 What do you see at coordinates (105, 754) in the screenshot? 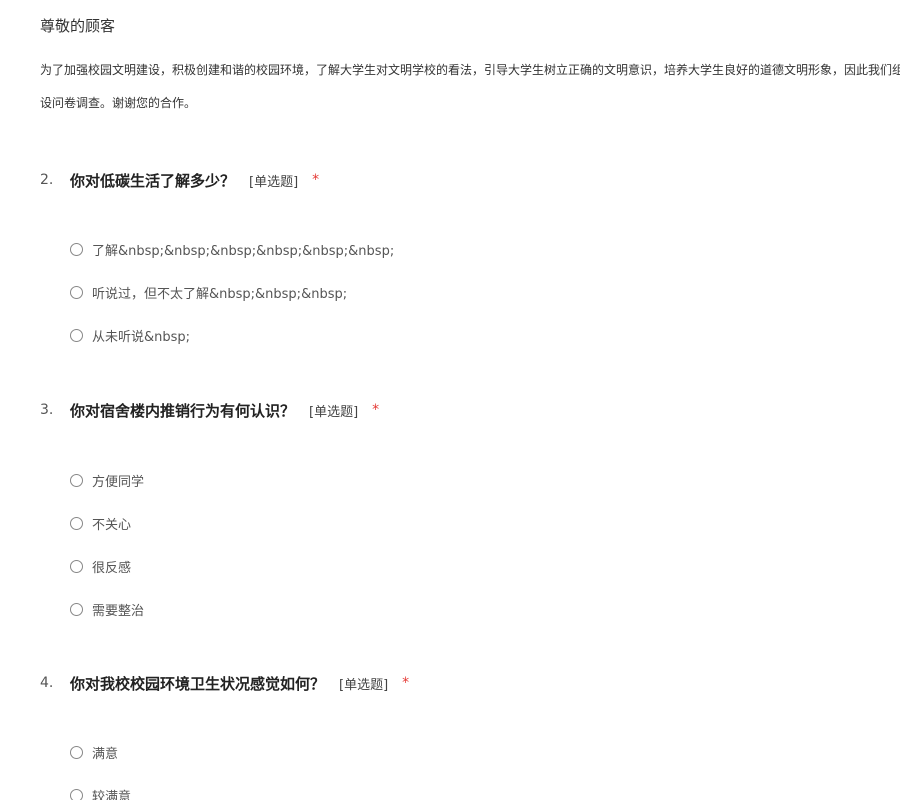
I see `option-label: 满意` at bounding box center [105, 754].